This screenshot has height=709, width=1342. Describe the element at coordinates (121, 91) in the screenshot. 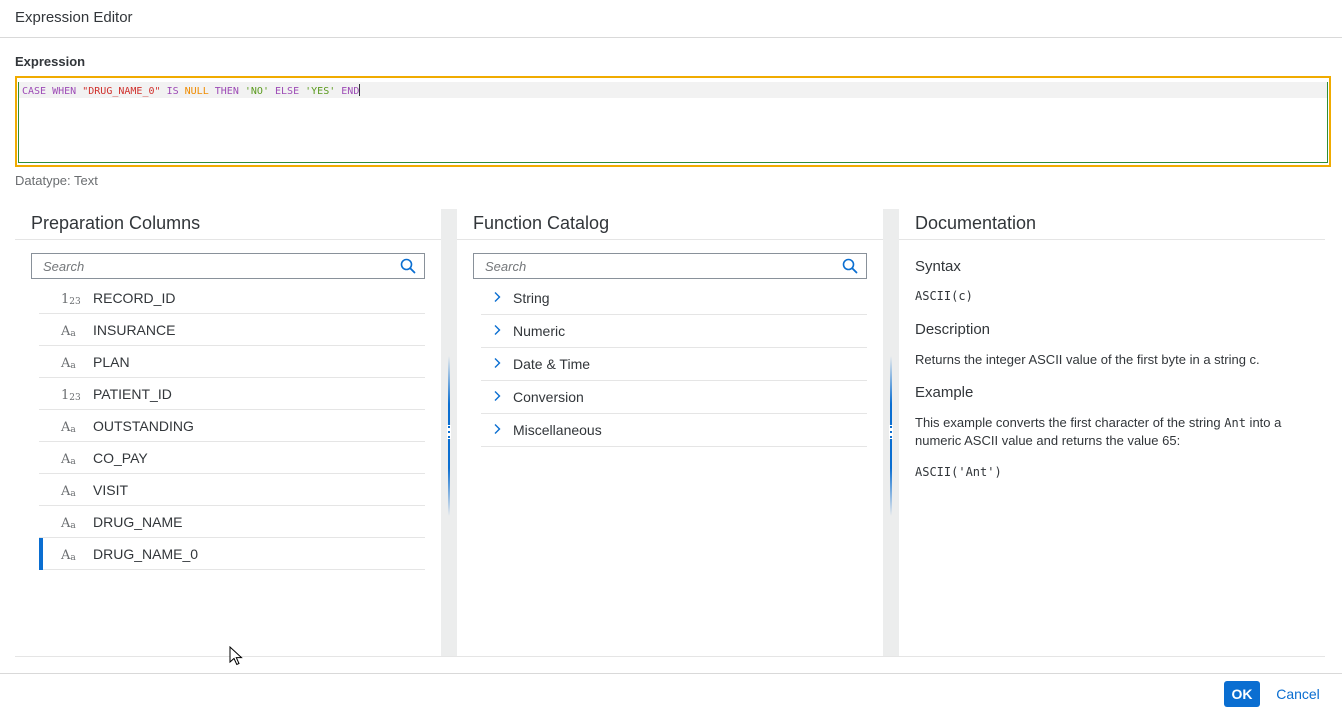

I see `token-column: "DRUG_NAME_0"` at that location.